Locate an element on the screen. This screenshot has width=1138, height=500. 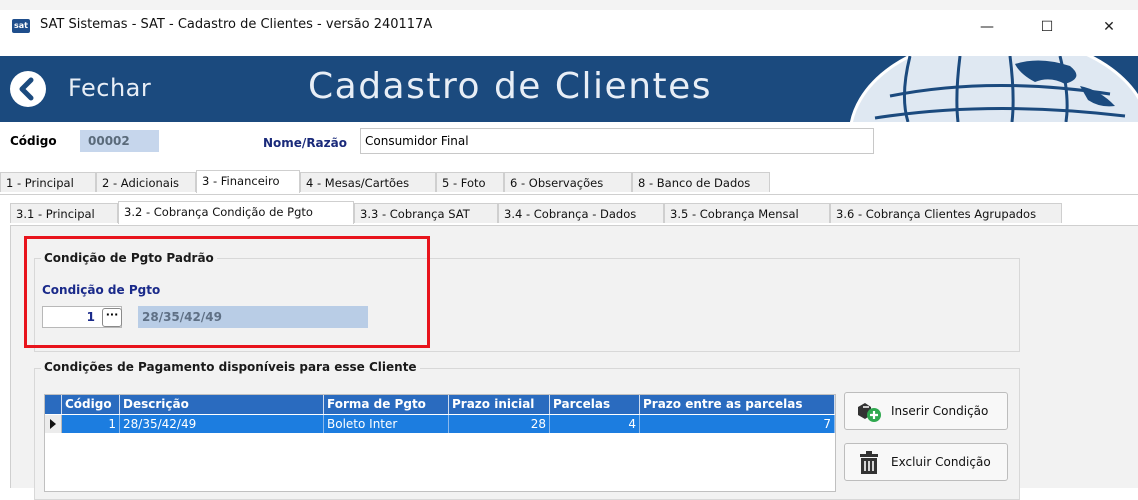
tab-foto: 5 - Foto is located at coordinates (470, 182).